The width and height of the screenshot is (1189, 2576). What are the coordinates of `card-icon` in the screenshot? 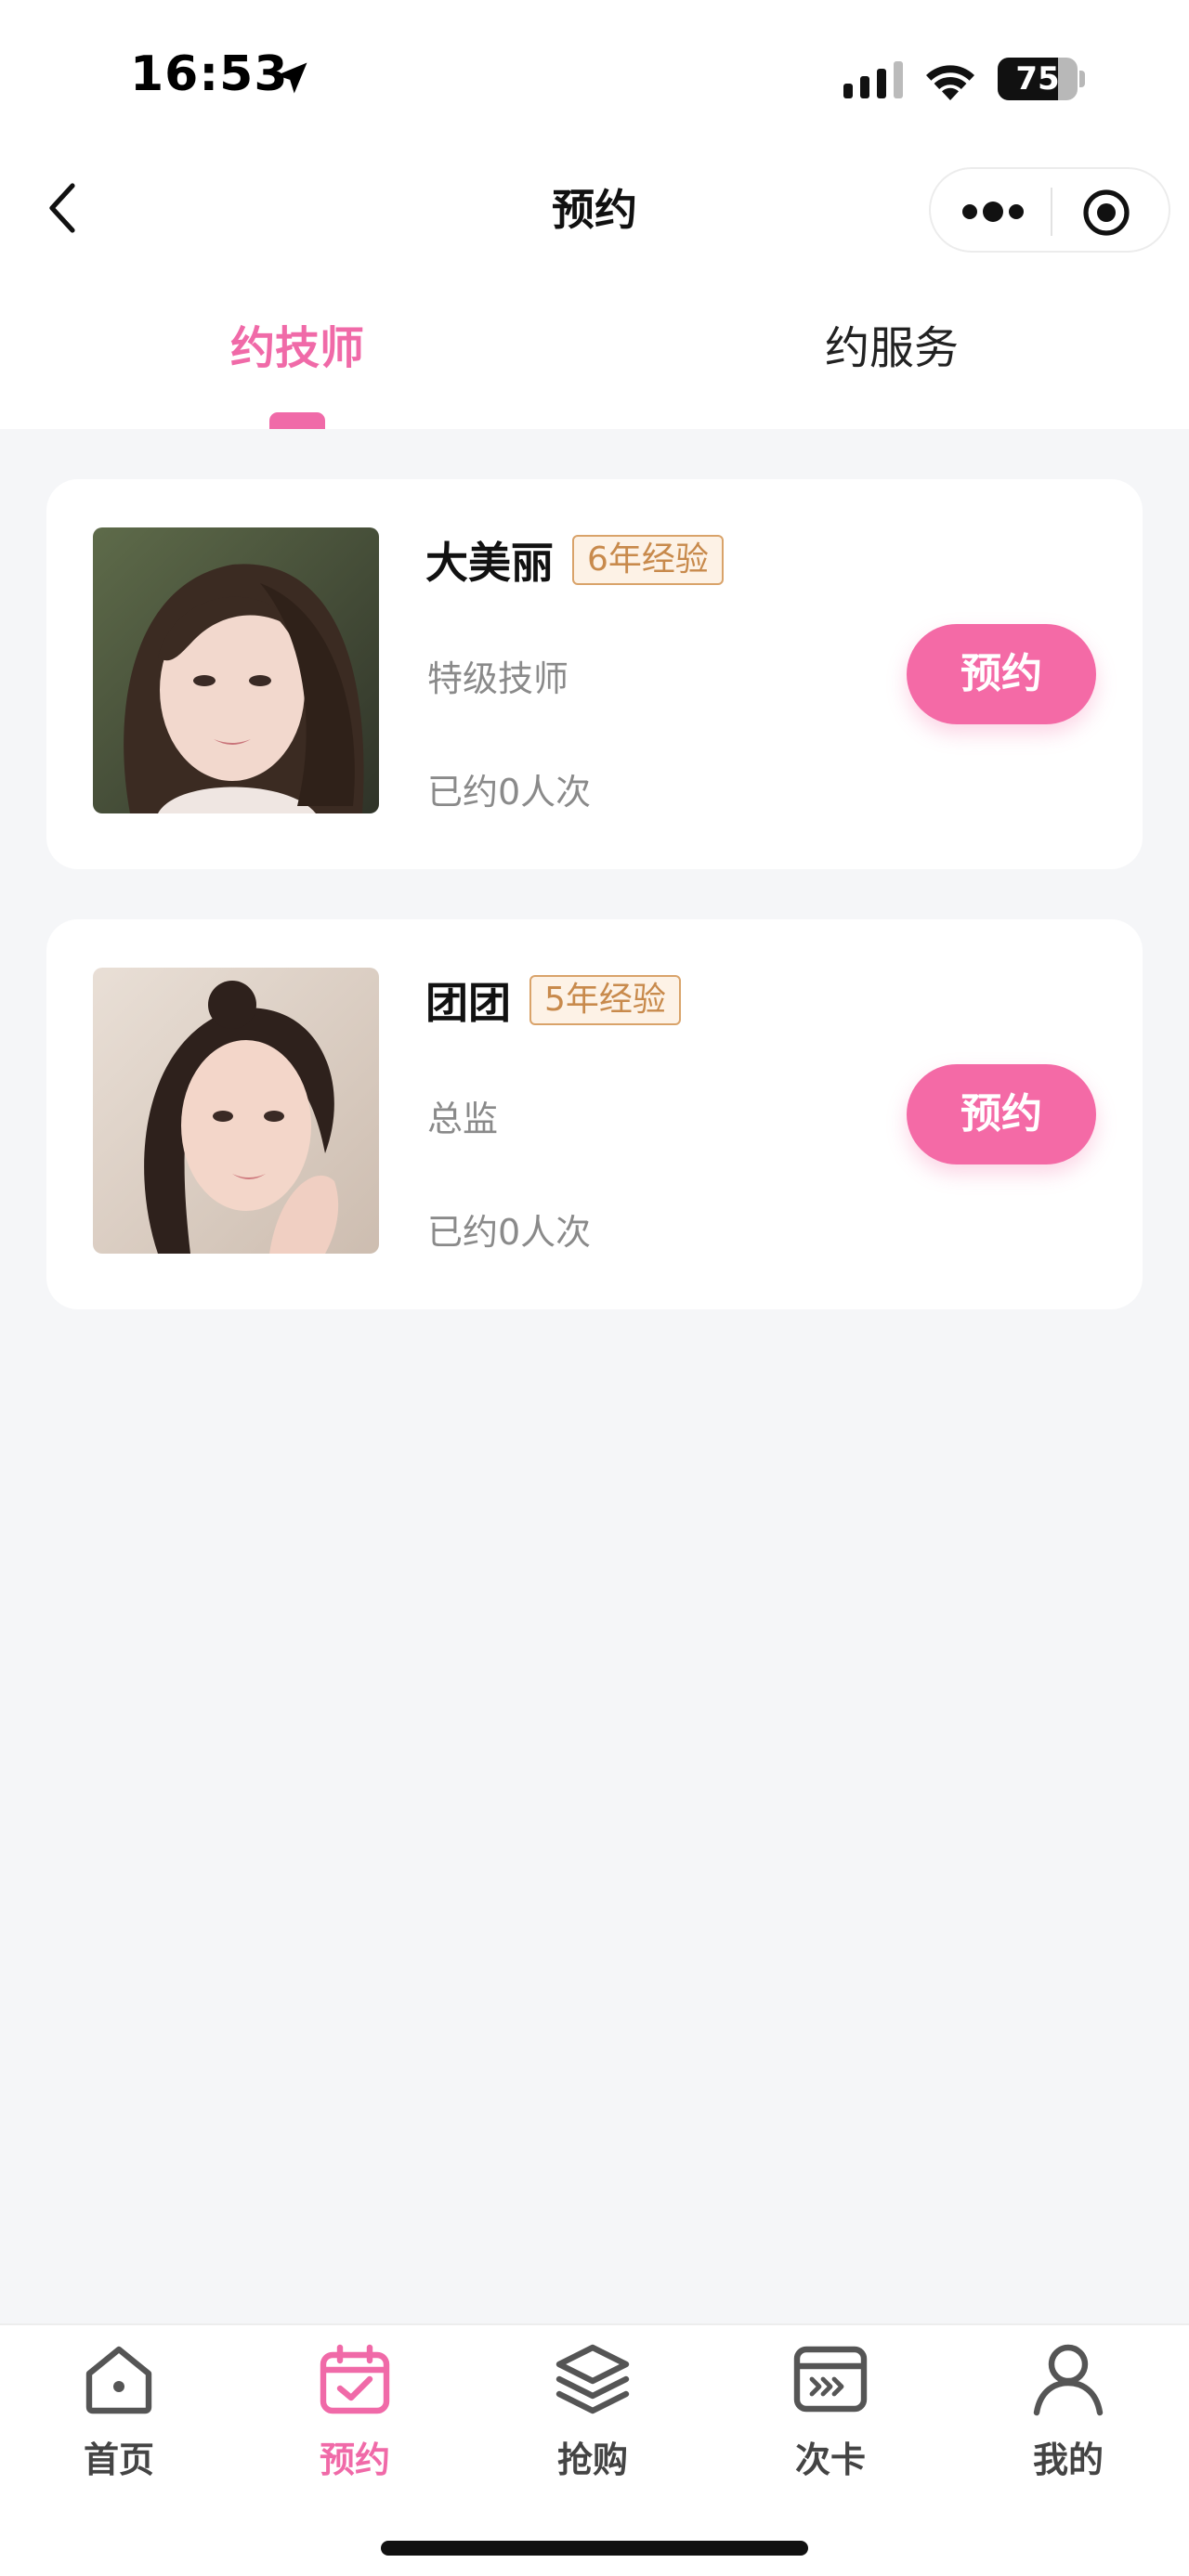 It's located at (831, 2379).